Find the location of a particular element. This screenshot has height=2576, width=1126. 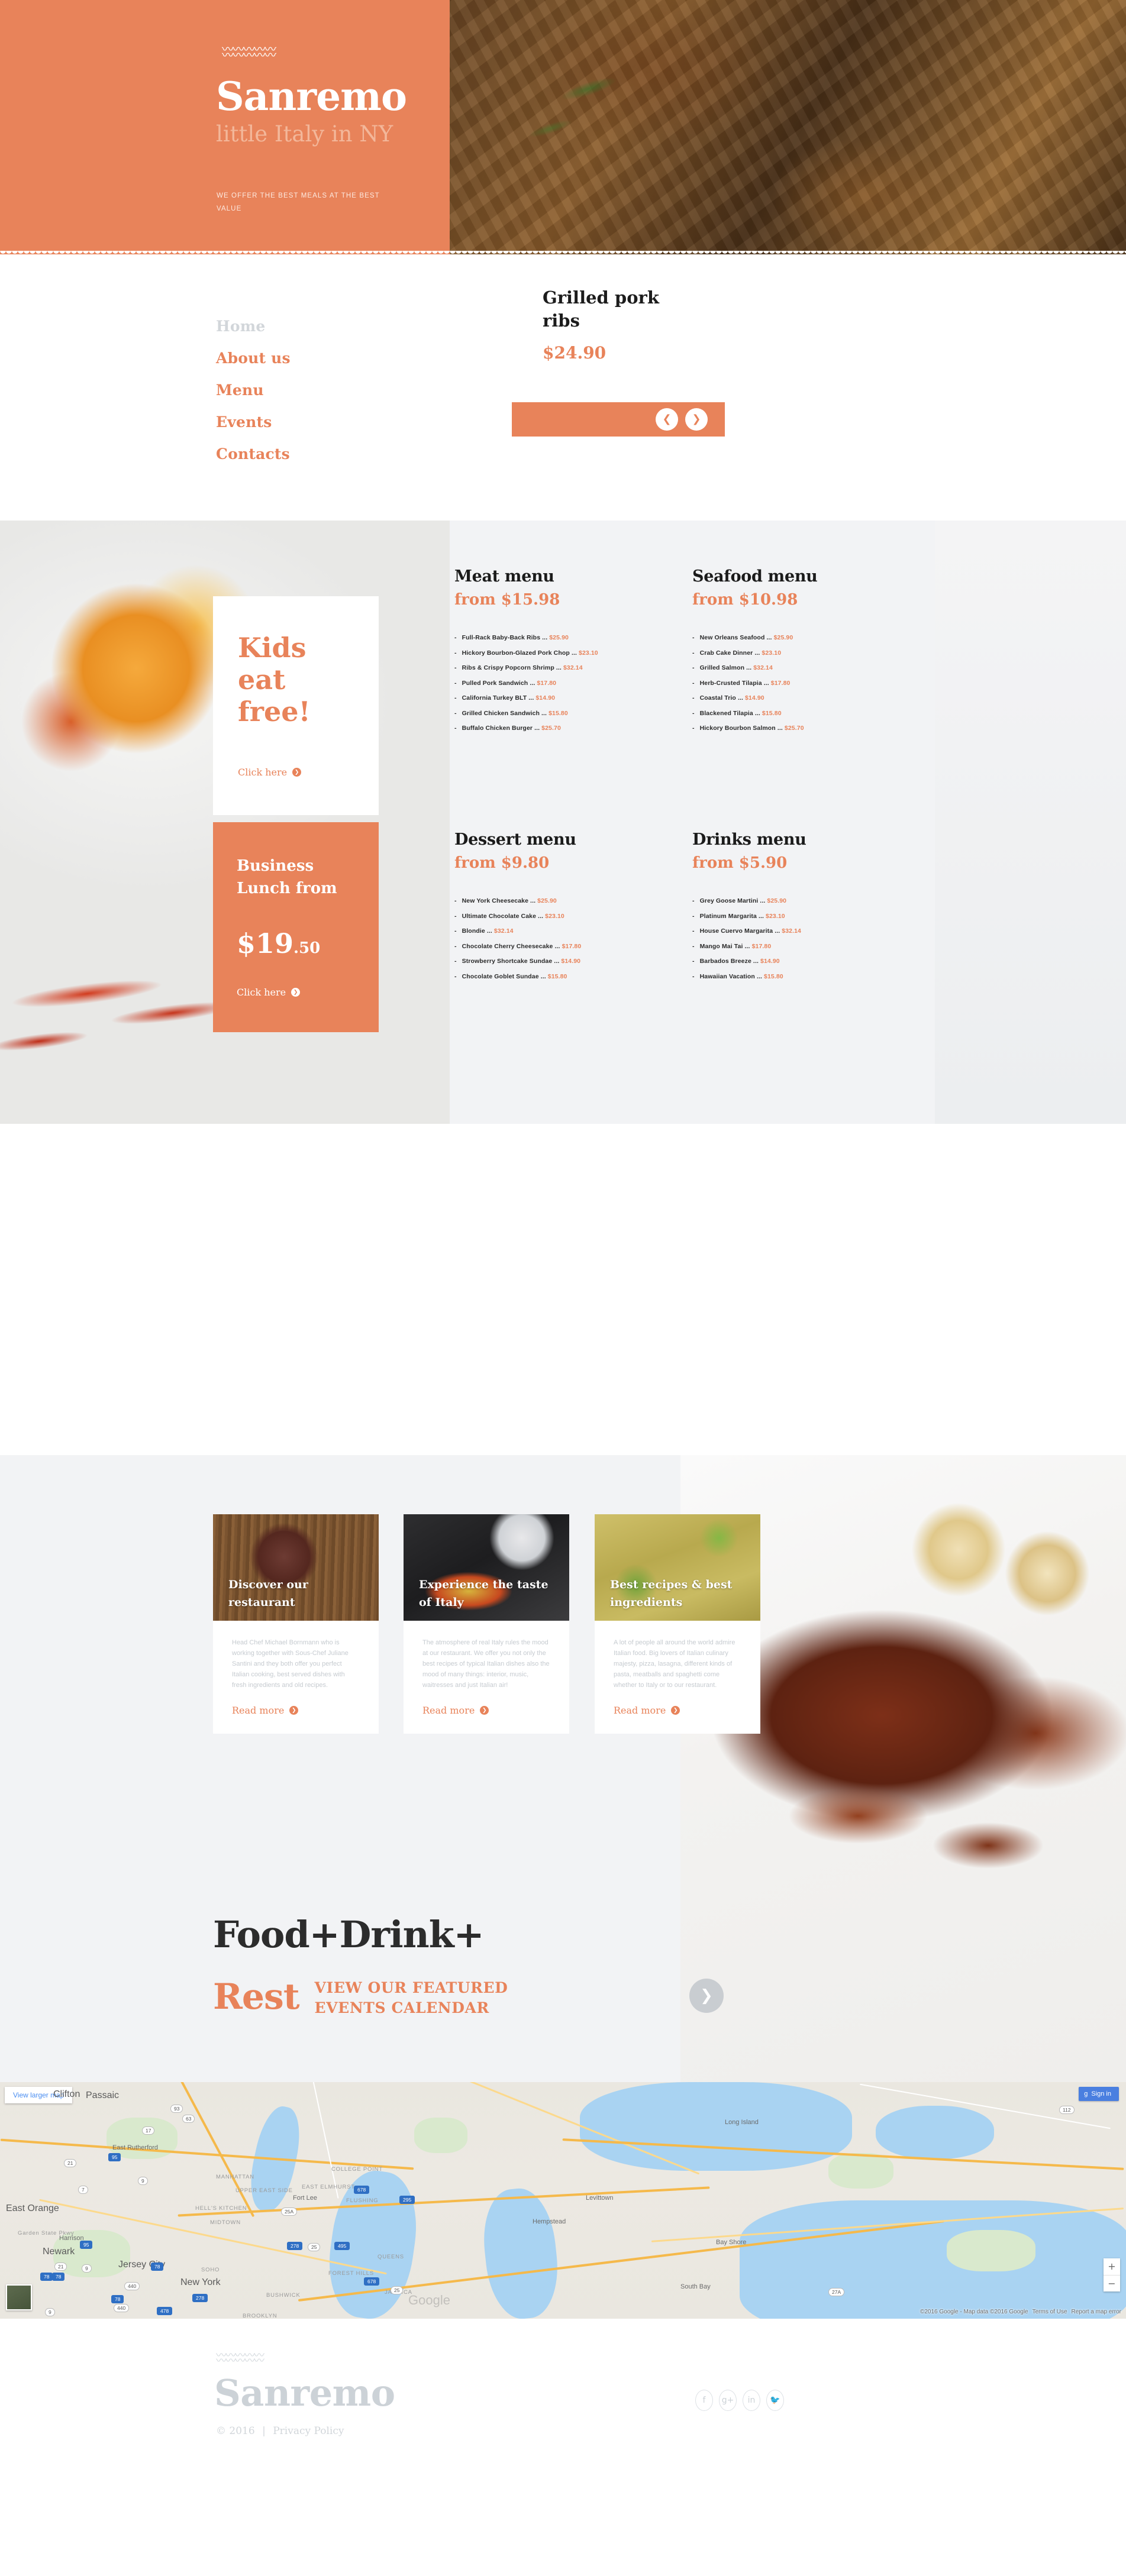

map-terms-link: Terms of Use is located at coordinates (1050, 2312).